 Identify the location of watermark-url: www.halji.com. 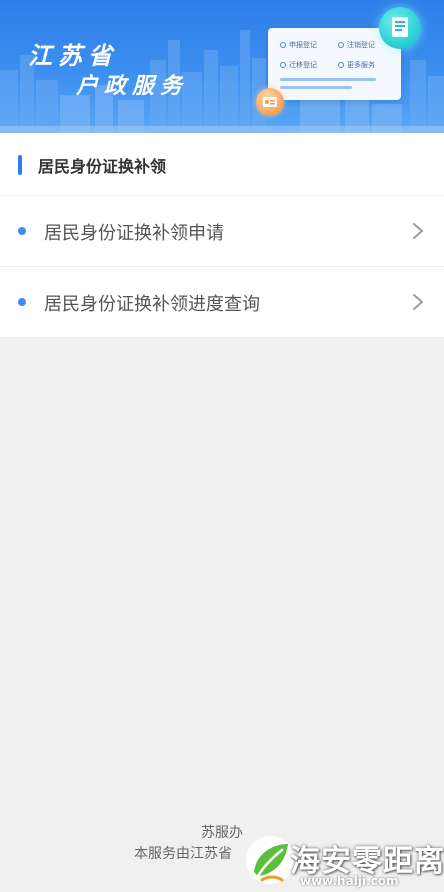
(349, 881).